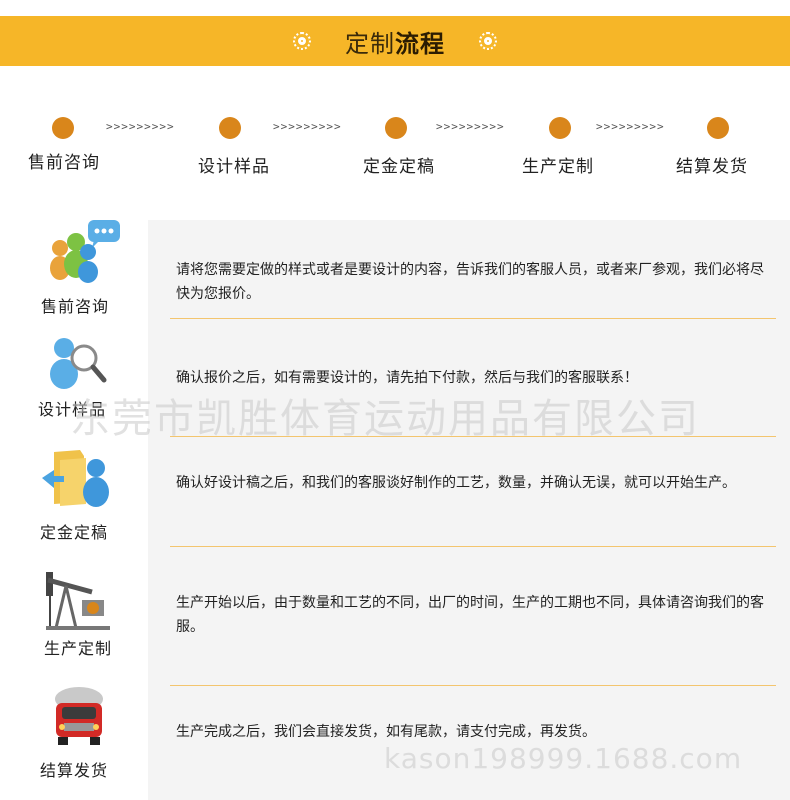  I want to click on step-label: 生产定制, so click(558, 167).